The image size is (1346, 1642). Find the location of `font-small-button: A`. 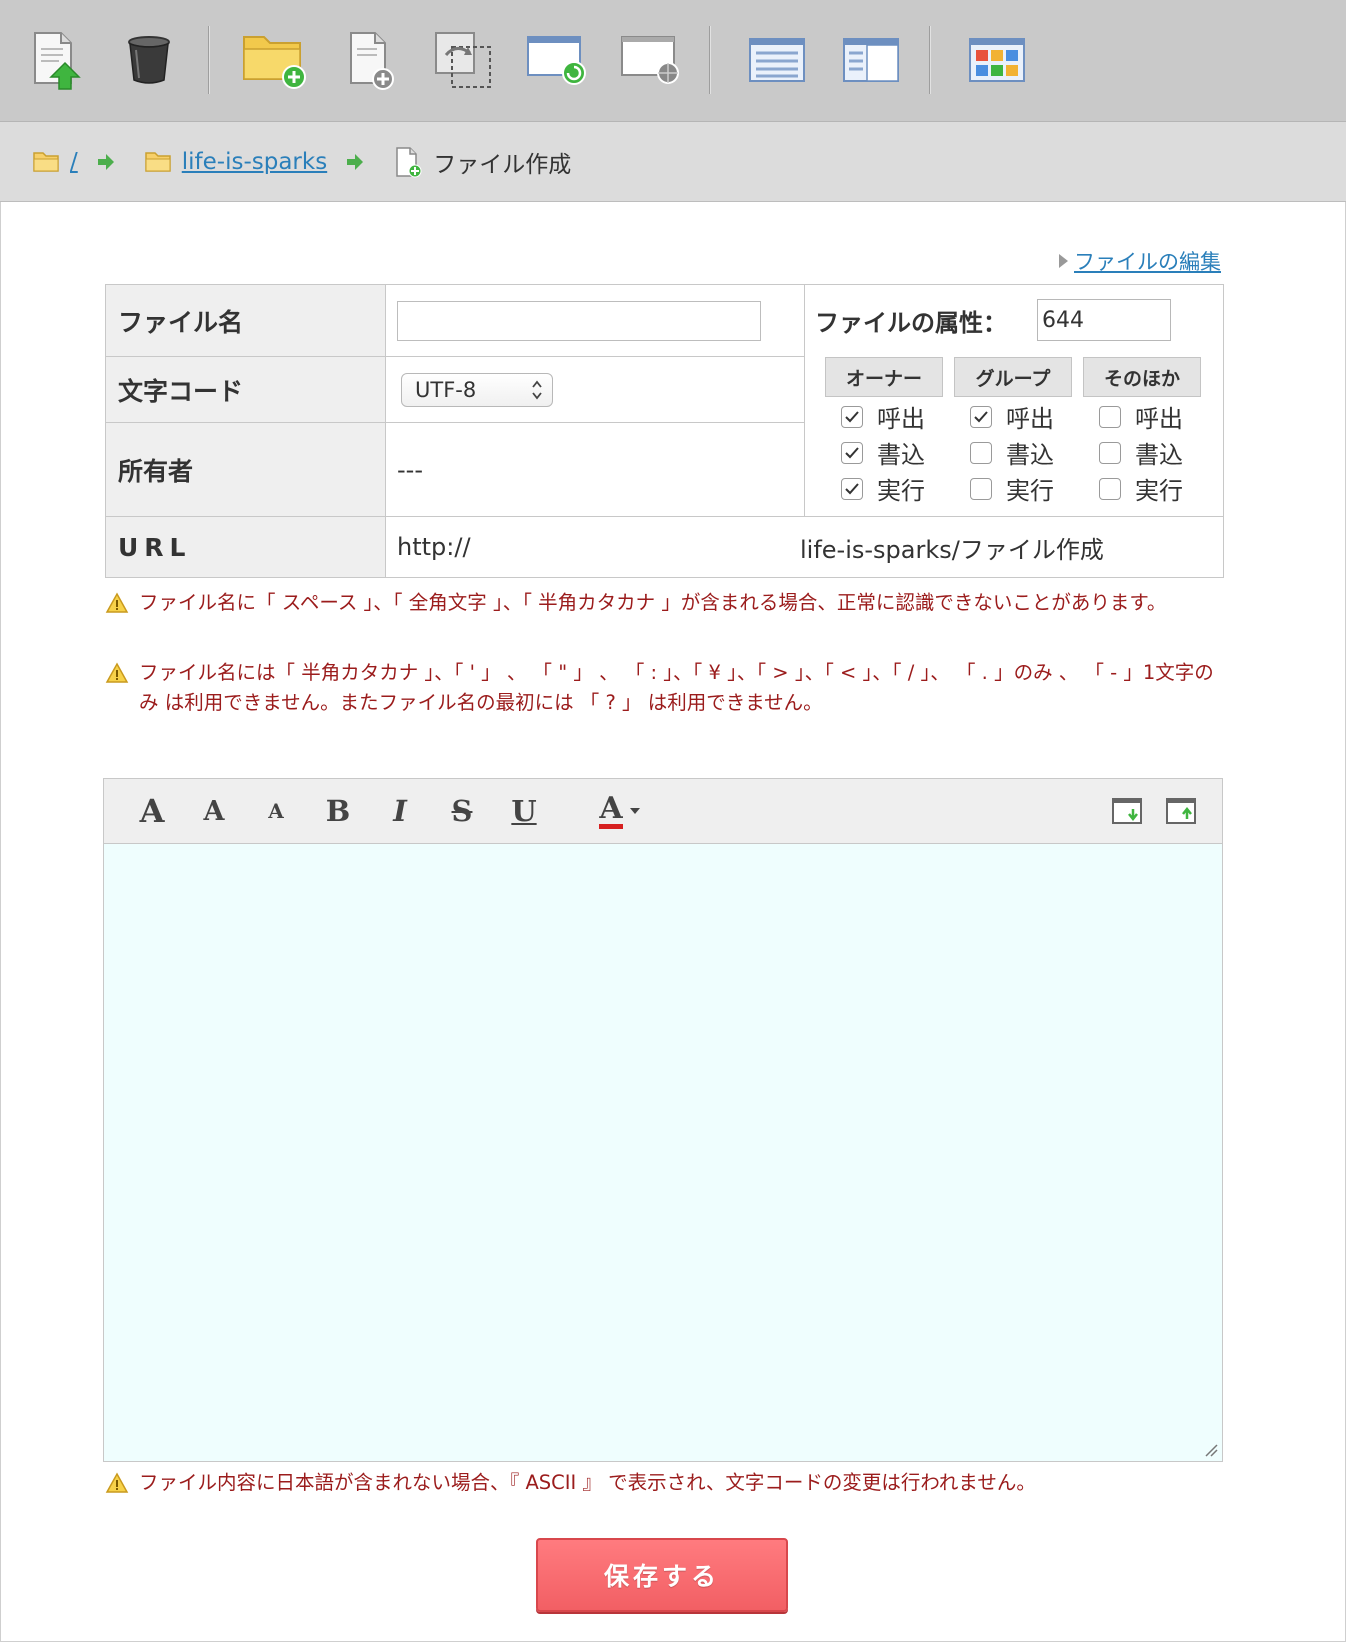

font-small-button: A is located at coordinates (276, 811).